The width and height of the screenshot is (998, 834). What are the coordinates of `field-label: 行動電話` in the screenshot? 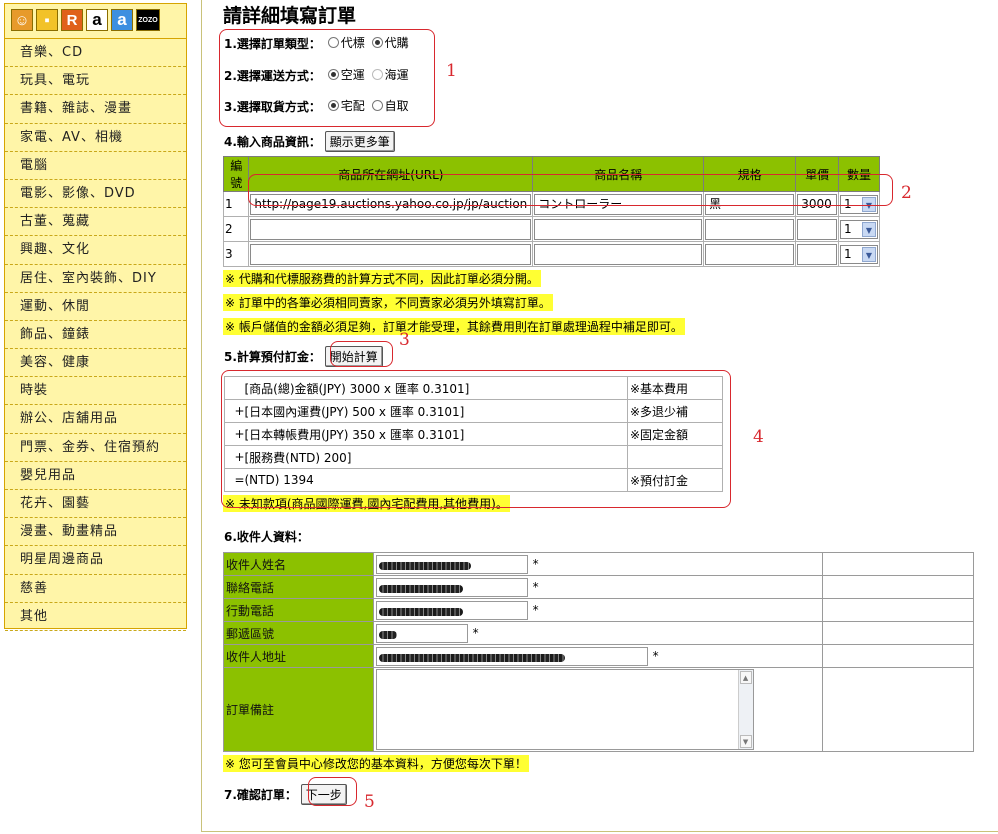 It's located at (298, 610).